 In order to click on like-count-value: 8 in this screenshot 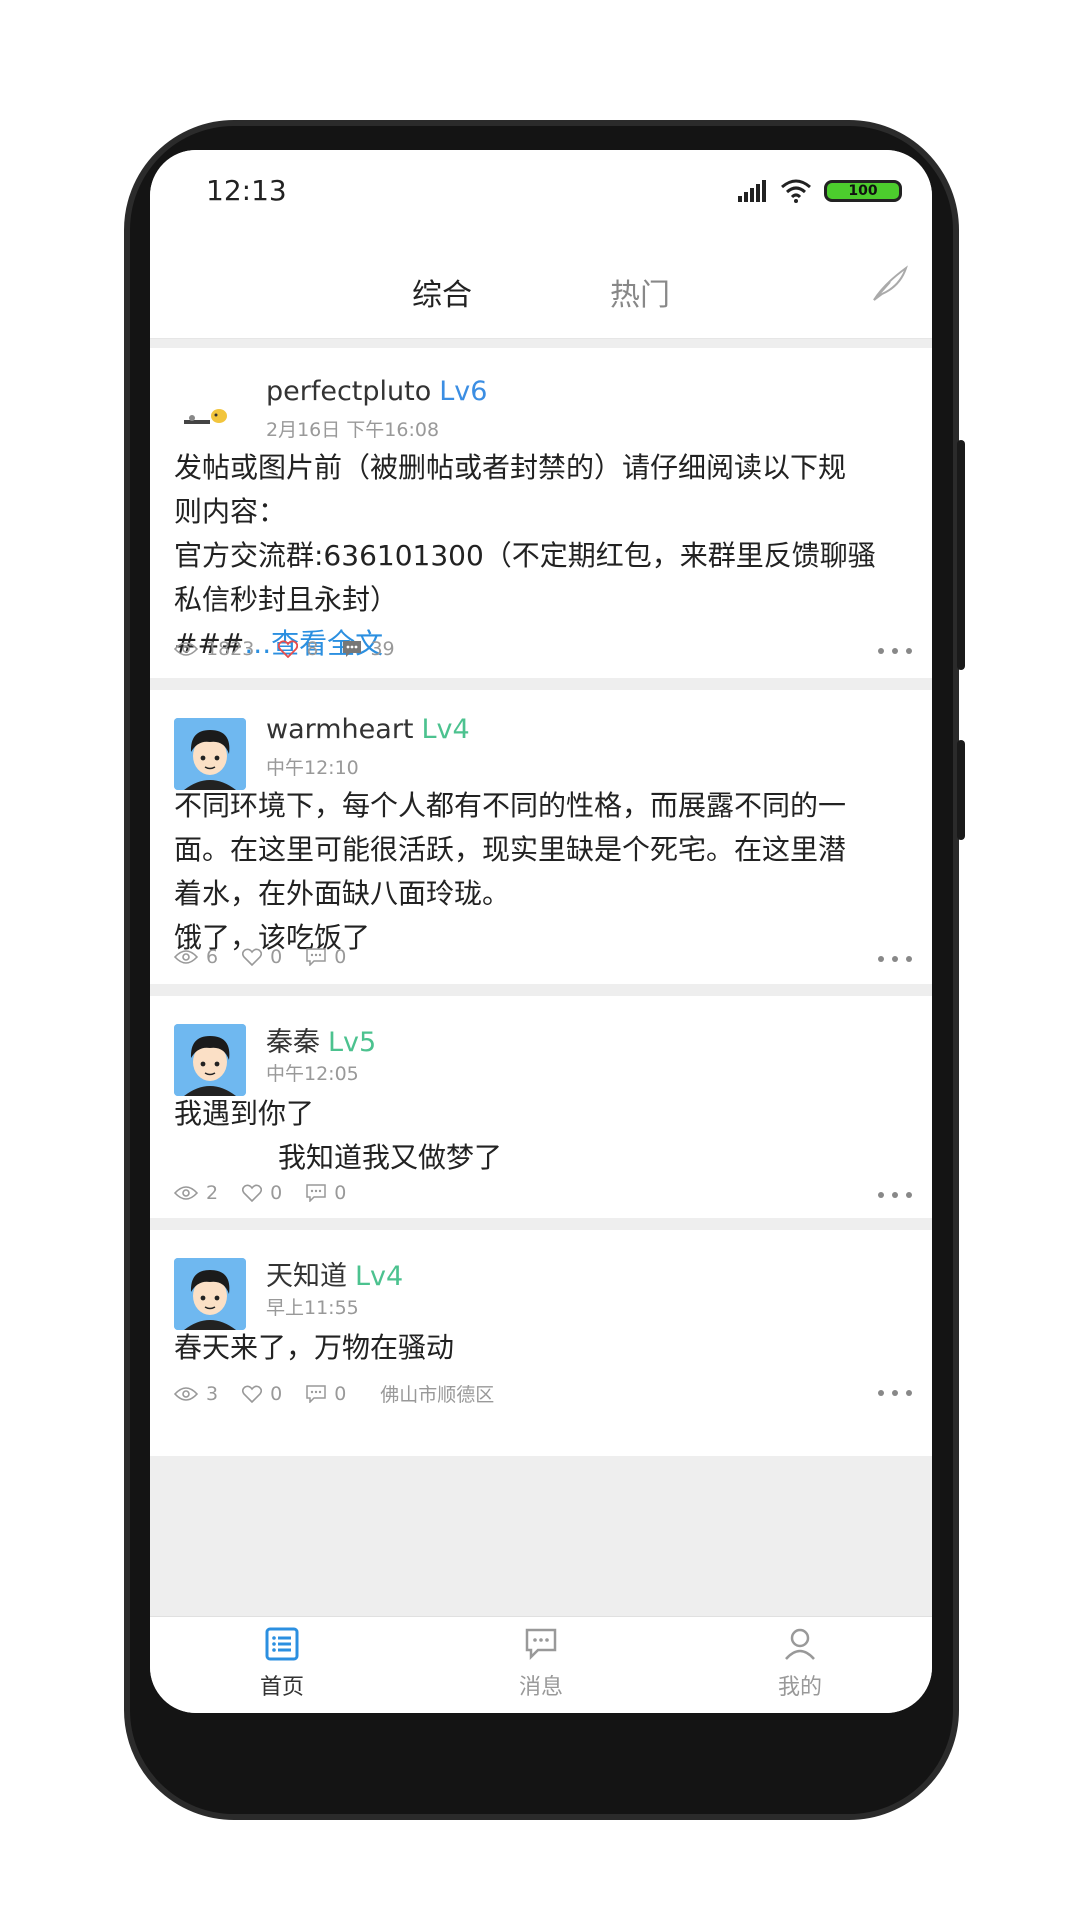, I will do `click(312, 649)`.